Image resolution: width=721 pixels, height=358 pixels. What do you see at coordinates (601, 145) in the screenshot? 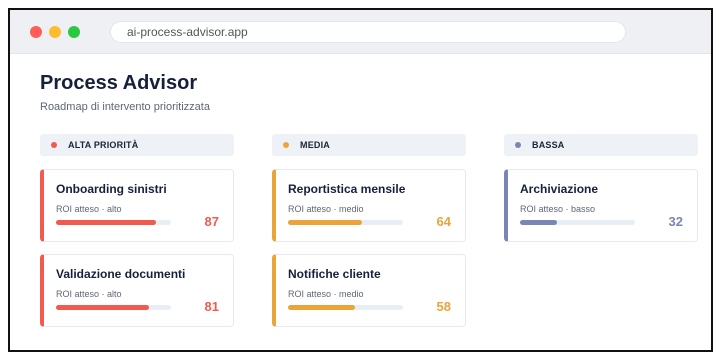
I see `column-header: BASSA` at bounding box center [601, 145].